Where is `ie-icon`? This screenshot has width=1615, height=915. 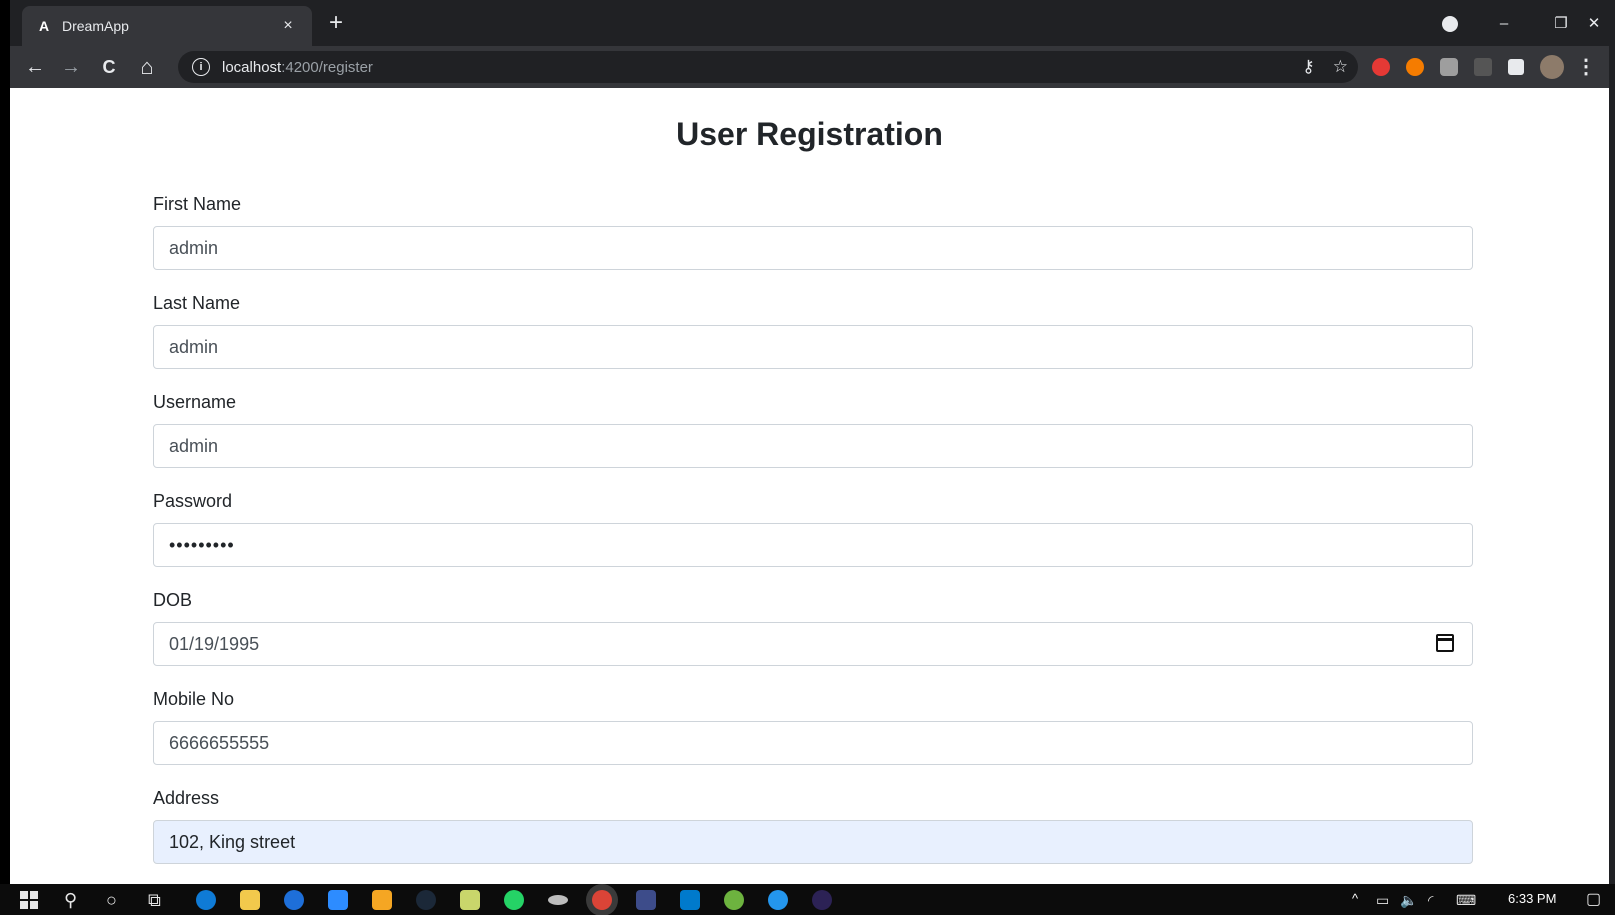
ie-icon is located at coordinates (294, 900).